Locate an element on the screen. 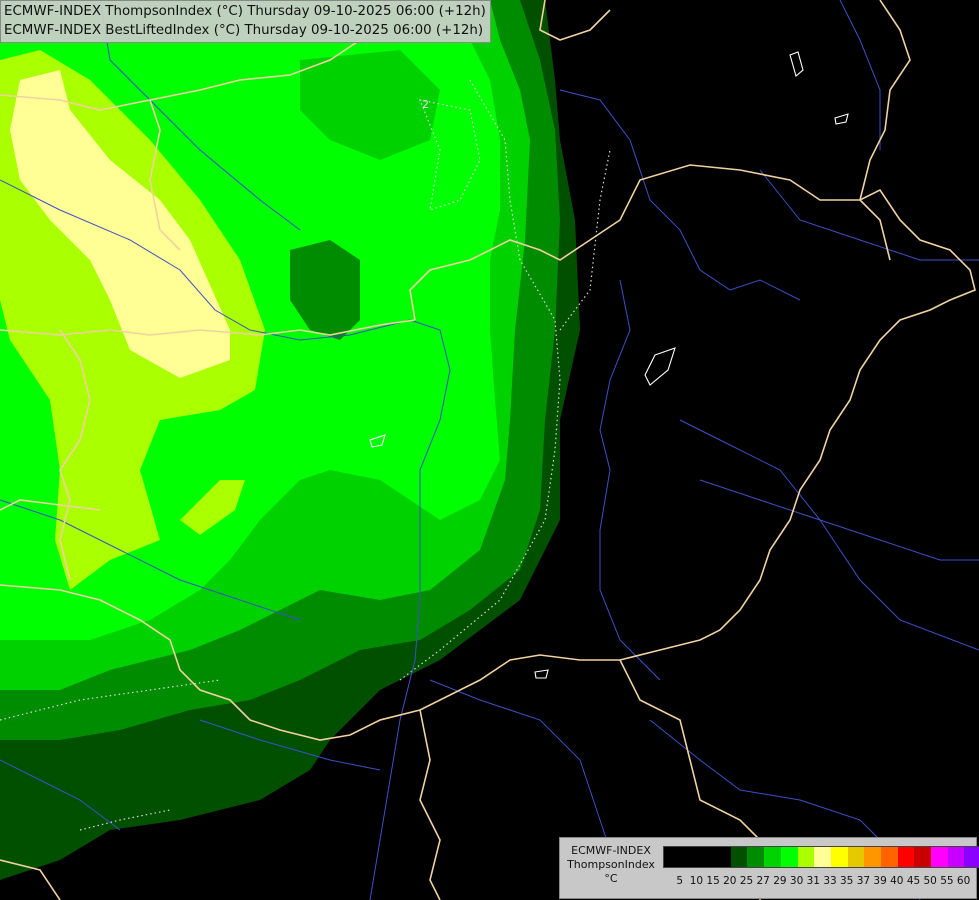 This screenshot has height=900, width=979. legend-tick-label: 50 is located at coordinates (930, 881).